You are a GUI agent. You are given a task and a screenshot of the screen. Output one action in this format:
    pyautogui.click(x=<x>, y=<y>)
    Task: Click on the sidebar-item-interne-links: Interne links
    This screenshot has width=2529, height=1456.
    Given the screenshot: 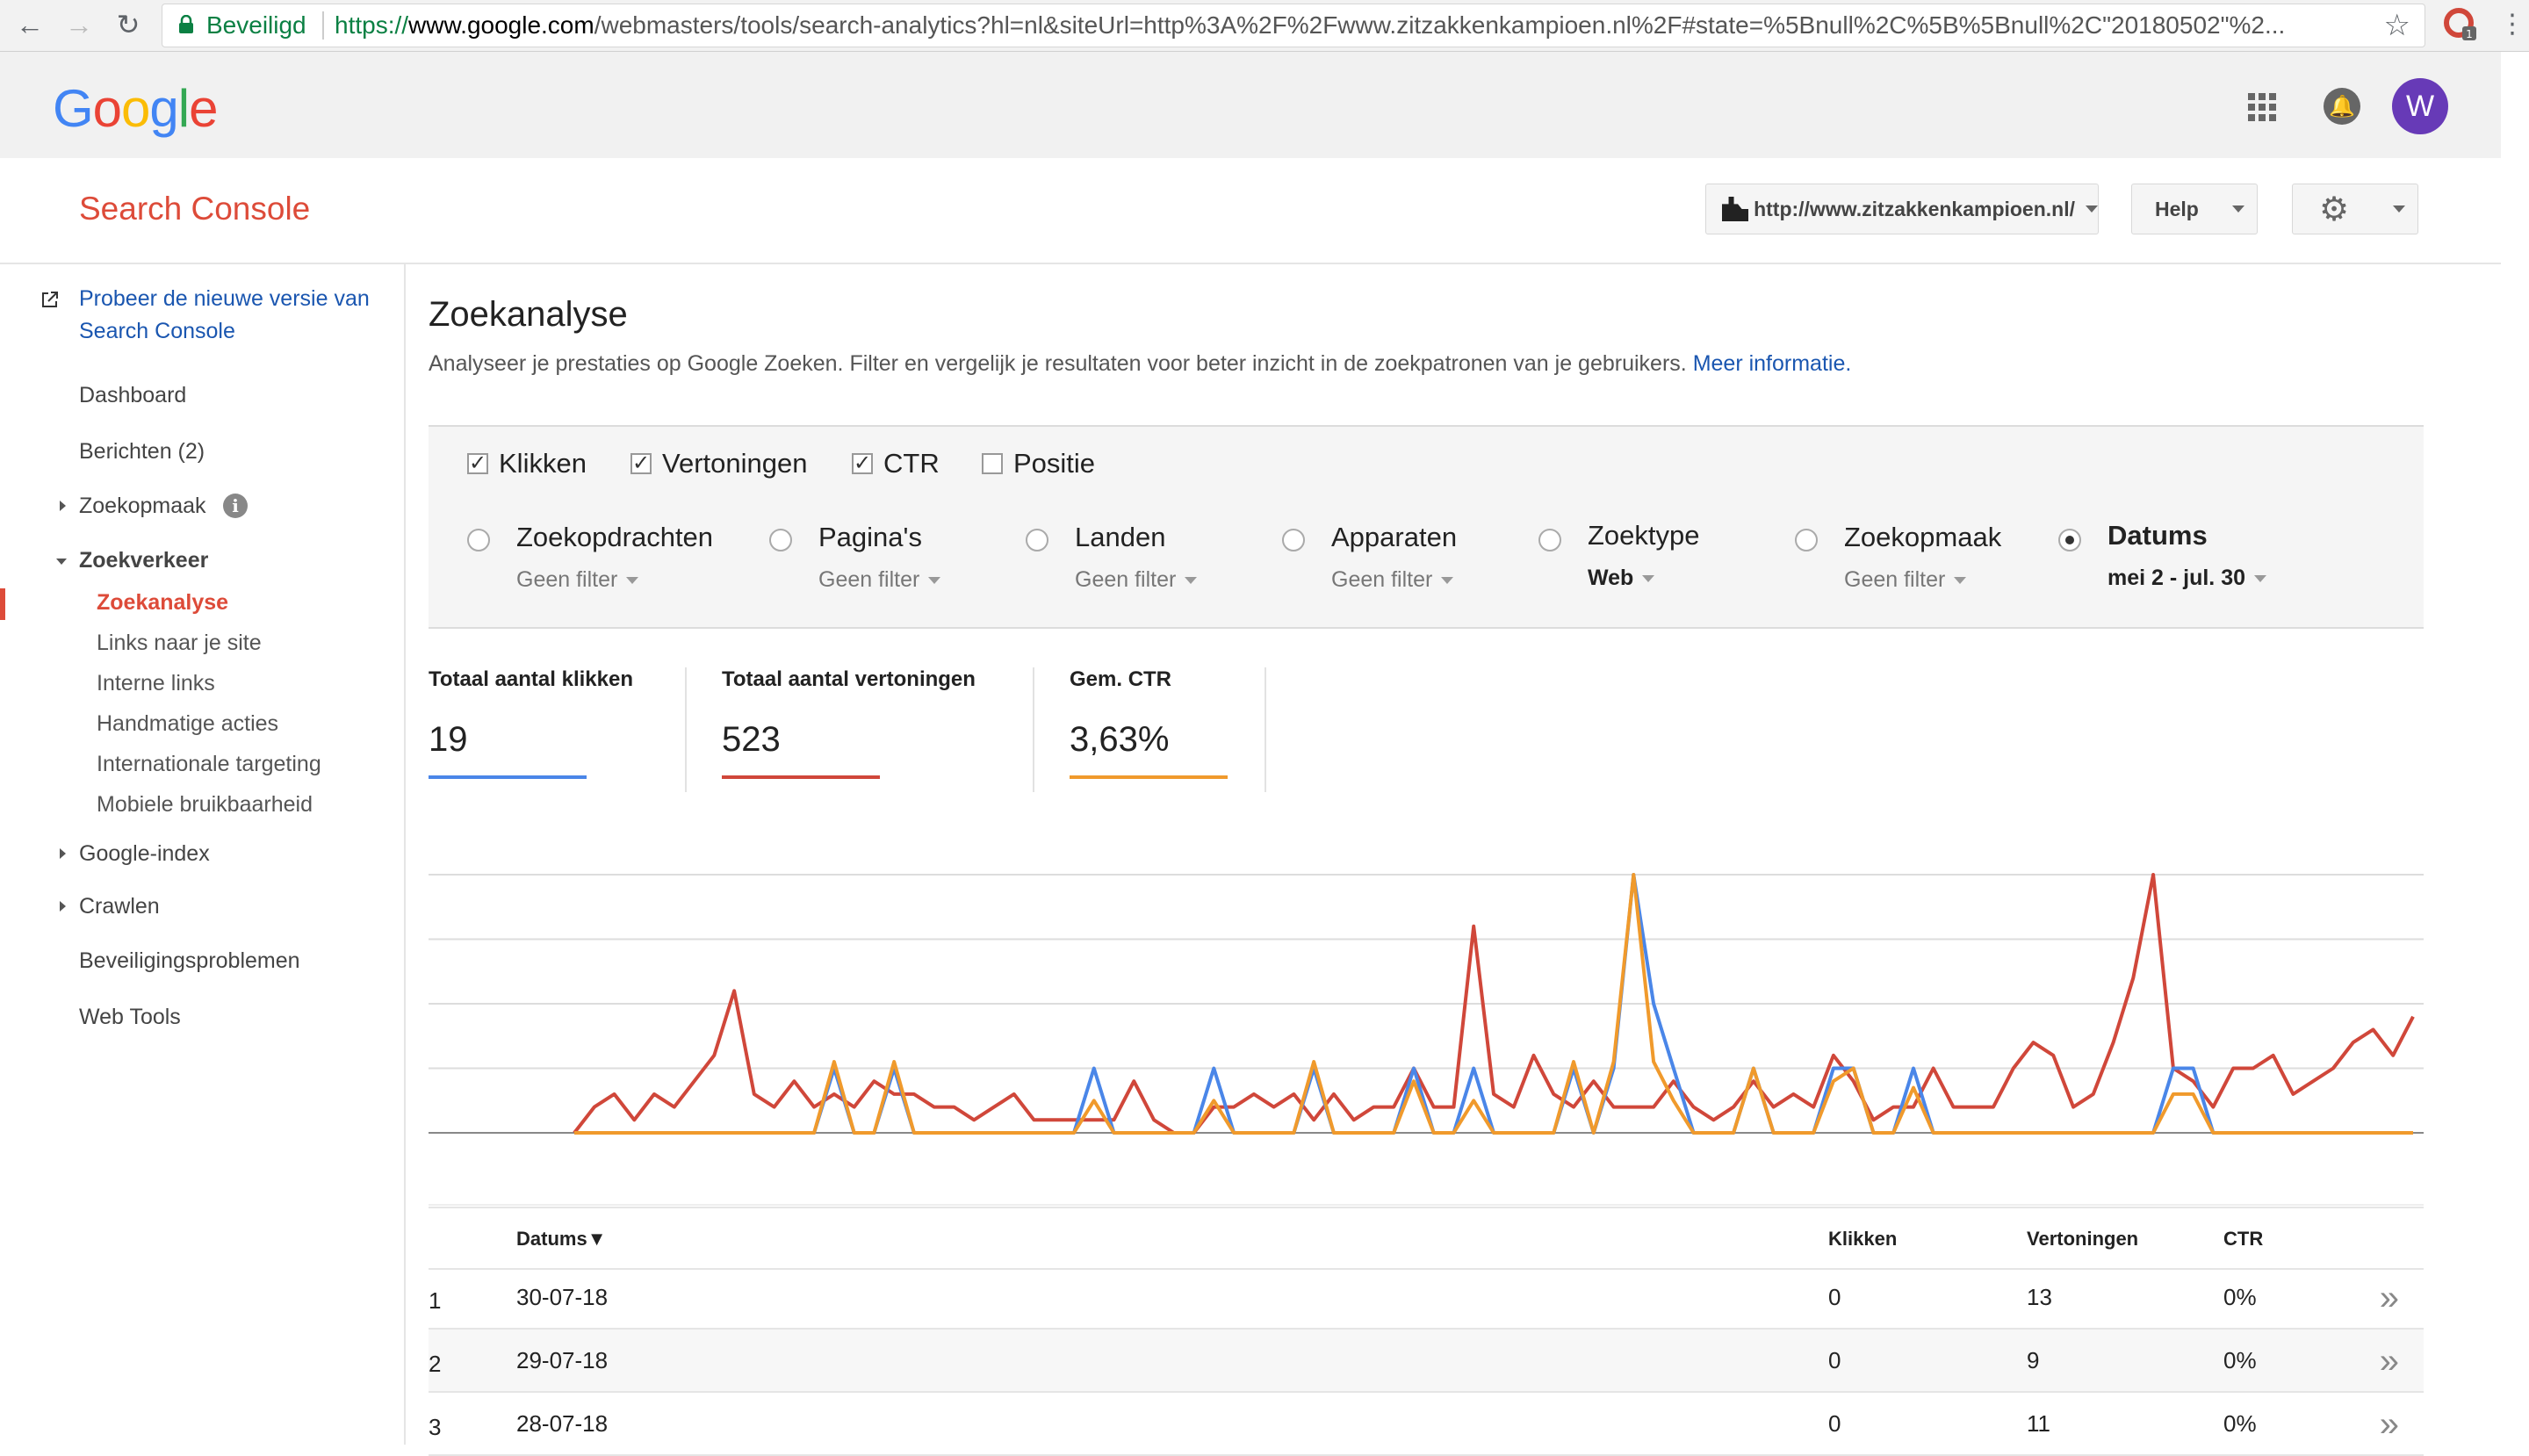 What is the action you would take?
    pyautogui.click(x=156, y=683)
    